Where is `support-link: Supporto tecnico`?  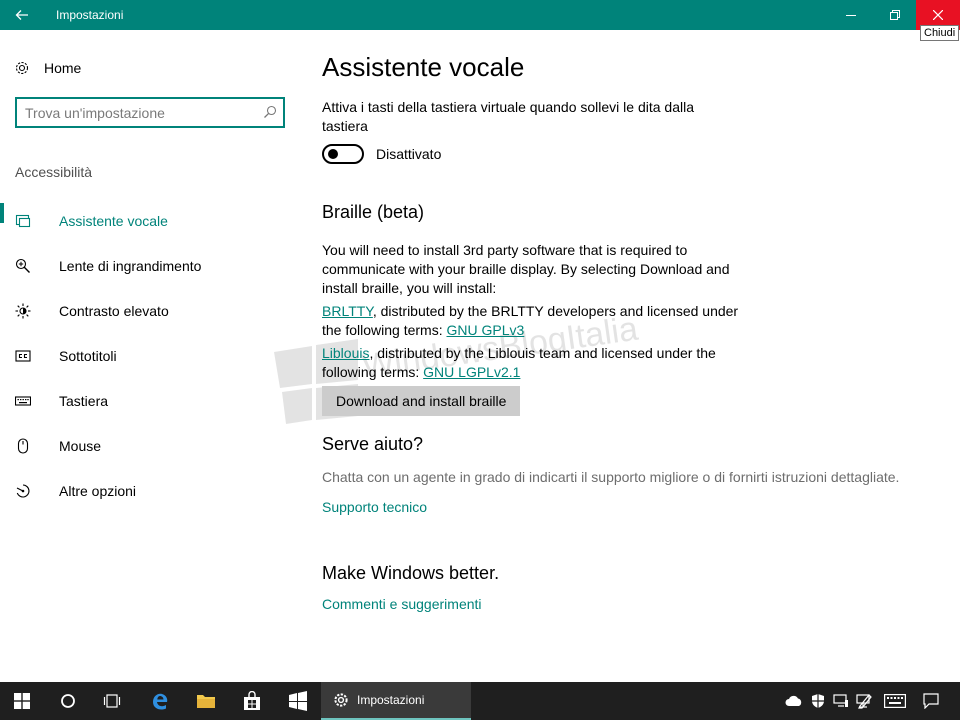
support-link: Supporto tecnico is located at coordinates (632, 507).